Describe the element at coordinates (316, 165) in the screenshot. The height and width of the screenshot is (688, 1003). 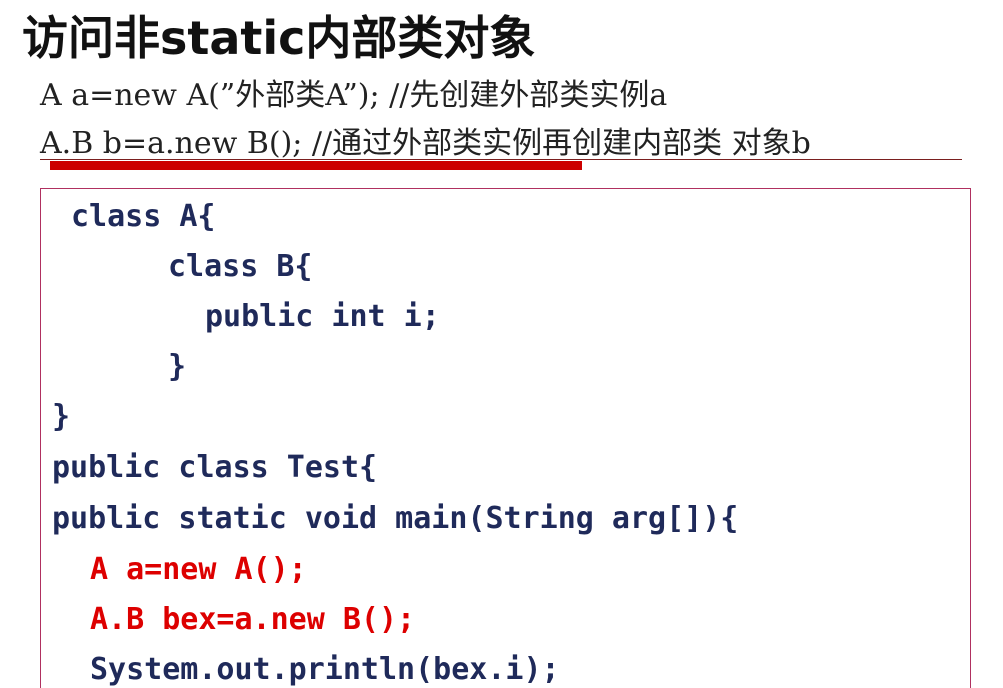
I see `accent-bar` at that location.